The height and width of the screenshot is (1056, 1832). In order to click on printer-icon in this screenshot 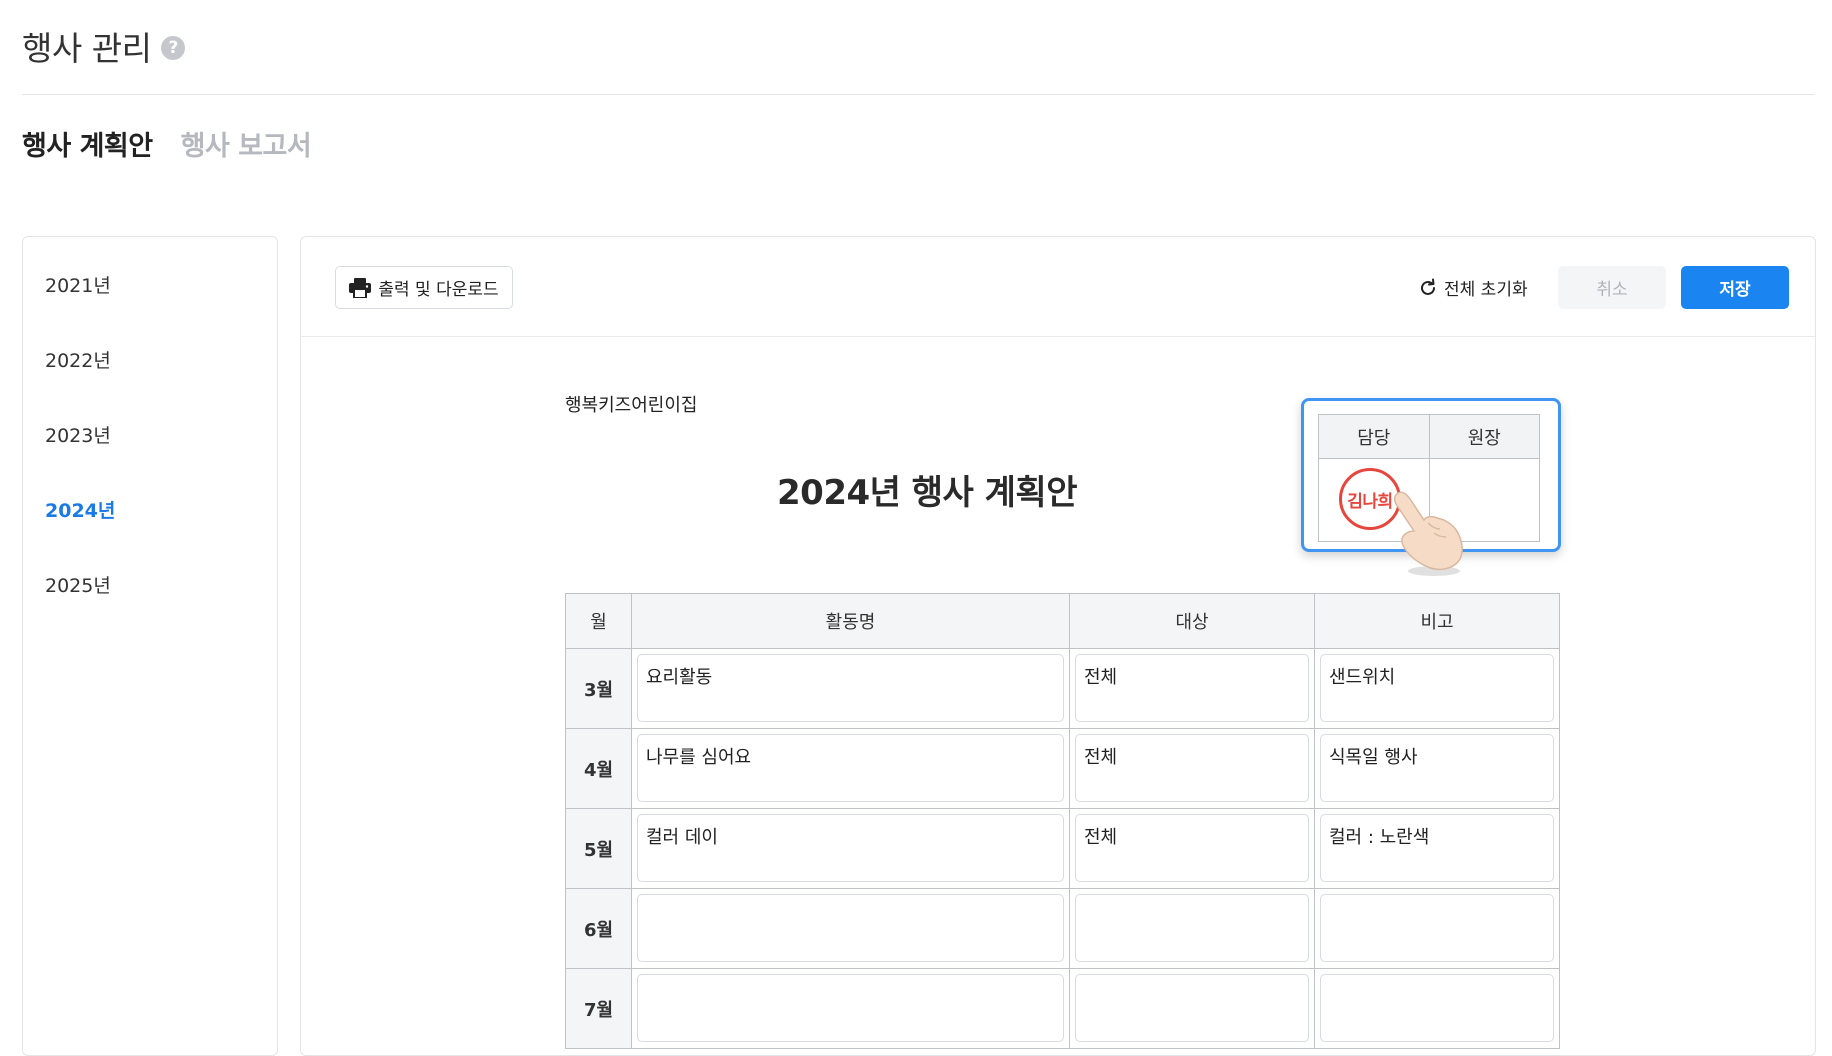, I will do `click(360, 287)`.